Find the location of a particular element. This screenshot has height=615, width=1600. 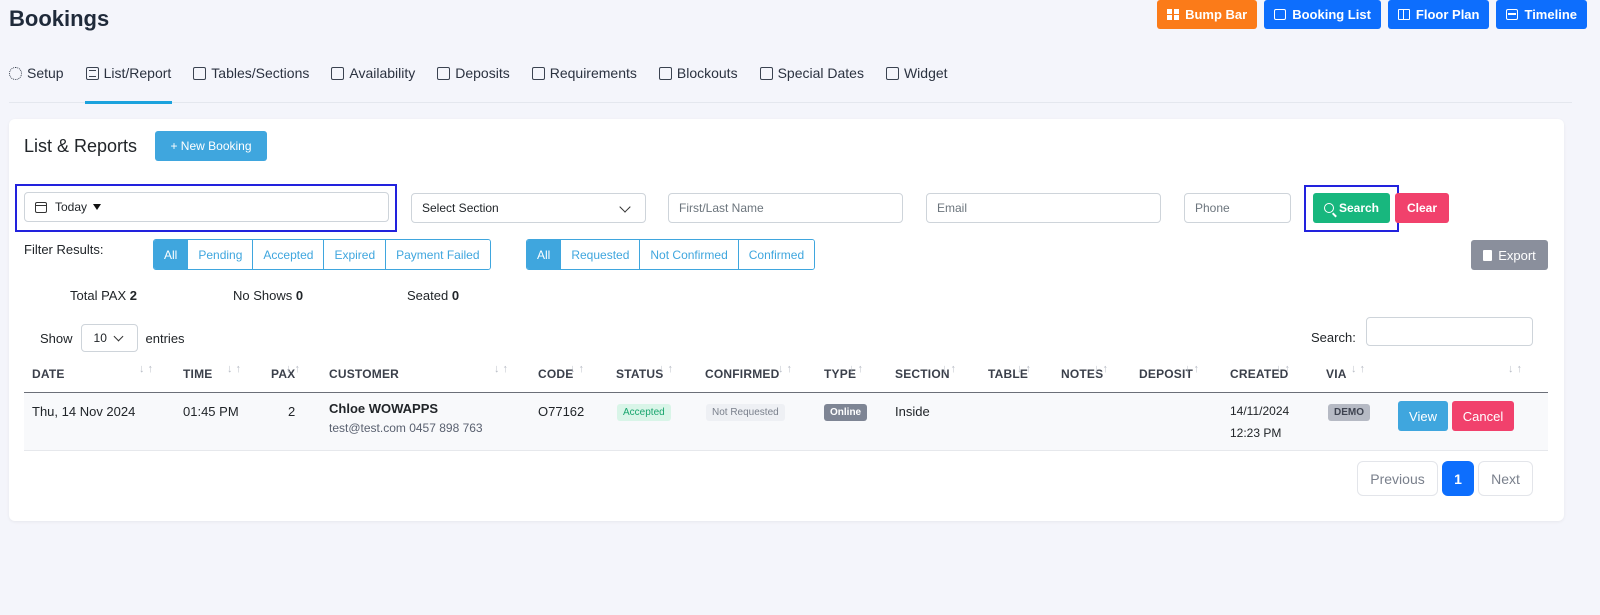

entries-control: Show 10 entries is located at coordinates (112, 338).